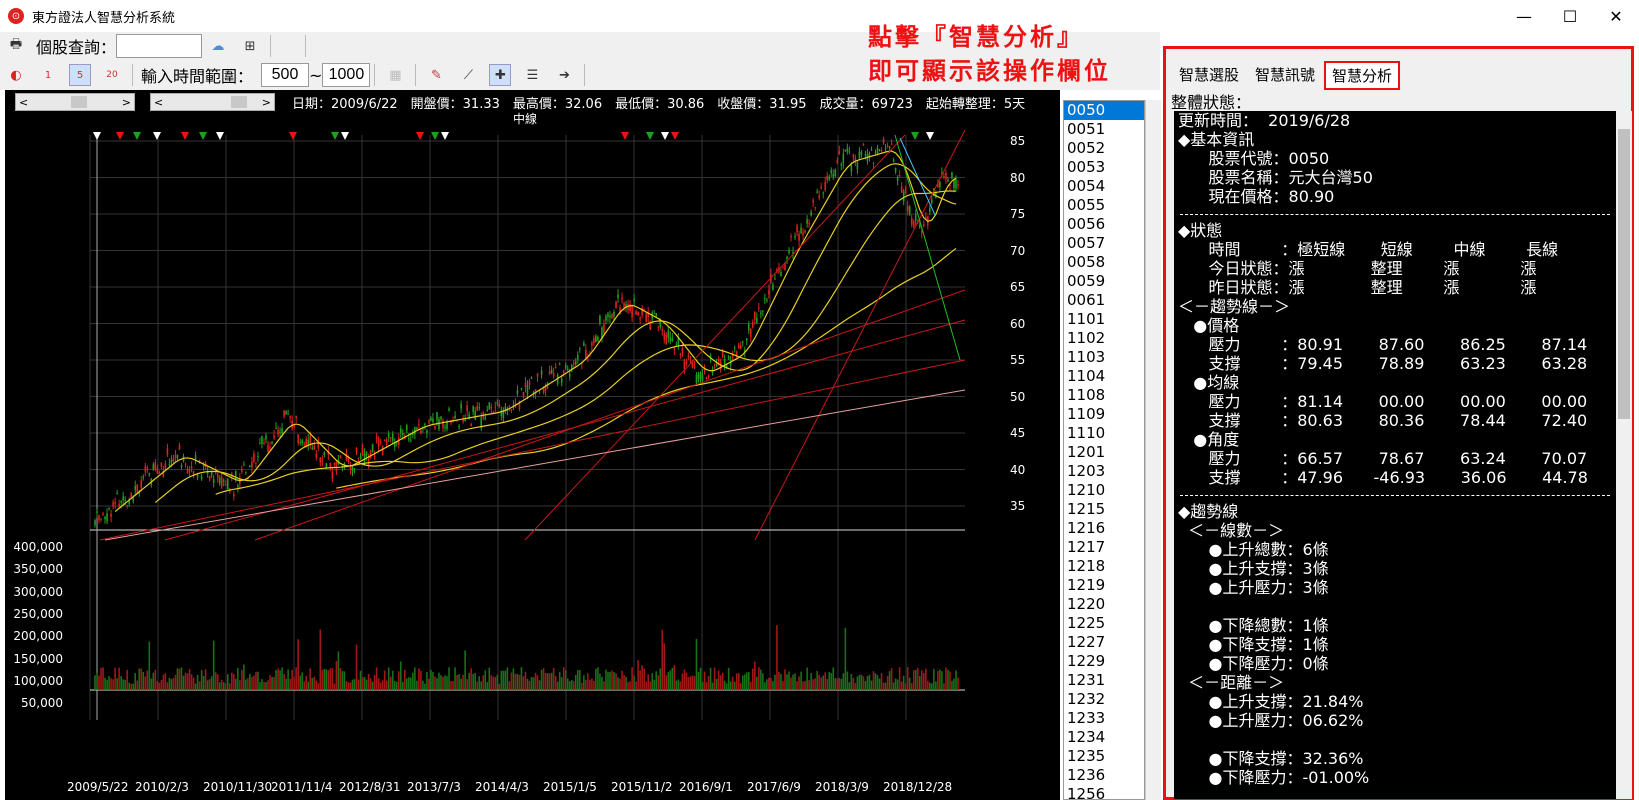 This screenshot has width=1639, height=800. What do you see at coordinates (1104, 205) in the screenshot?
I see `stock-list-item: 0055` at bounding box center [1104, 205].